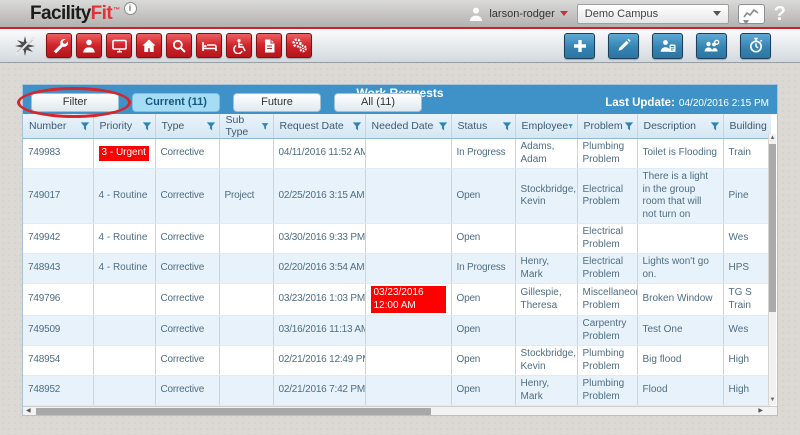 The image size is (800, 435). Describe the element at coordinates (545, 196) in the screenshot. I see `cell-employee: Stockbridge, Kevin` at that location.